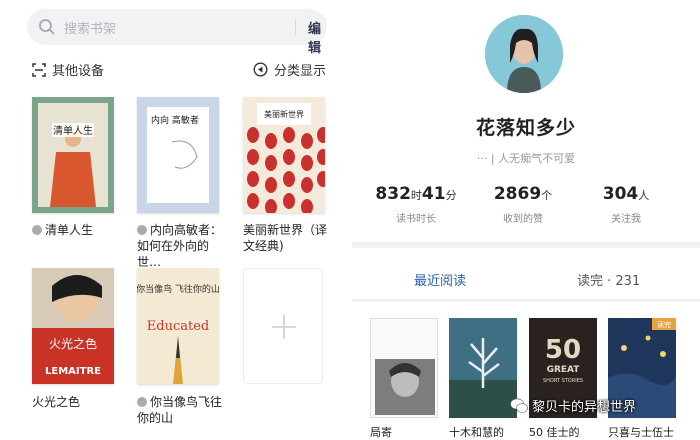 The image size is (700, 440). What do you see at coordinates (73, 371) in the screenshot?
I see `book-cover-author: LEMAITRE` at bounding box center [73, 371].